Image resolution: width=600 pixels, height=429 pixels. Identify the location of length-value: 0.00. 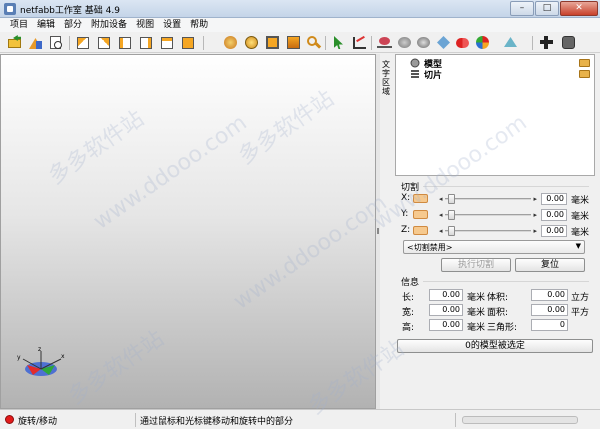
(446, 295).